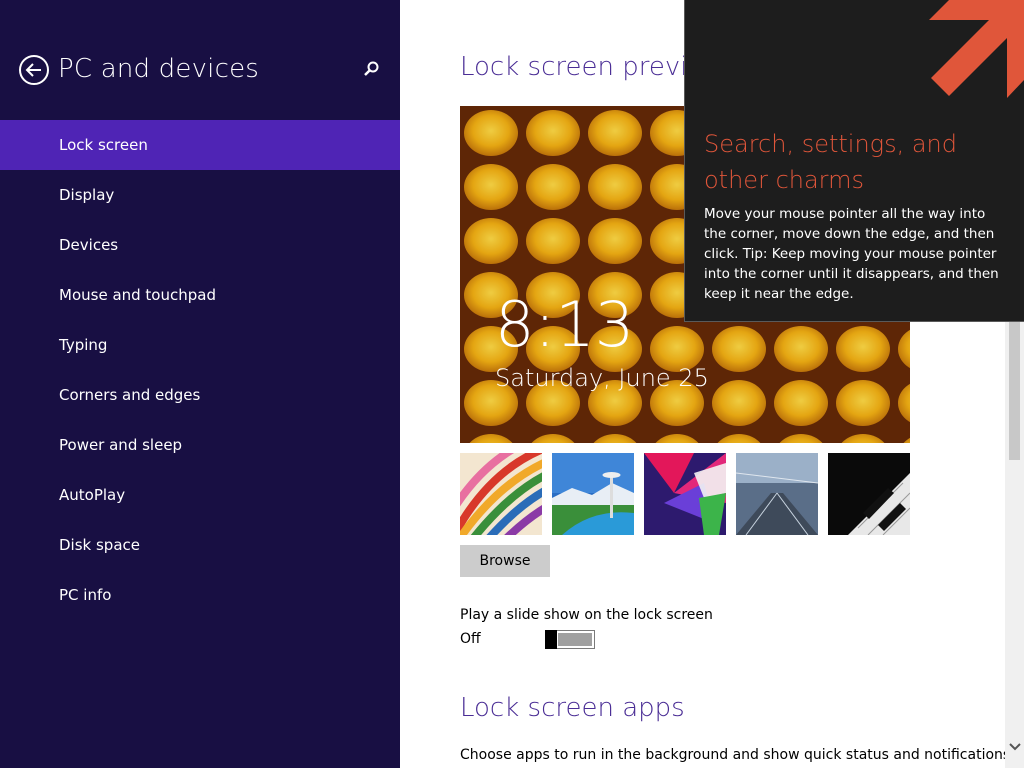 The image size is (1024, 768). I want to click on preview-time: 8:13, so click(565, 324).